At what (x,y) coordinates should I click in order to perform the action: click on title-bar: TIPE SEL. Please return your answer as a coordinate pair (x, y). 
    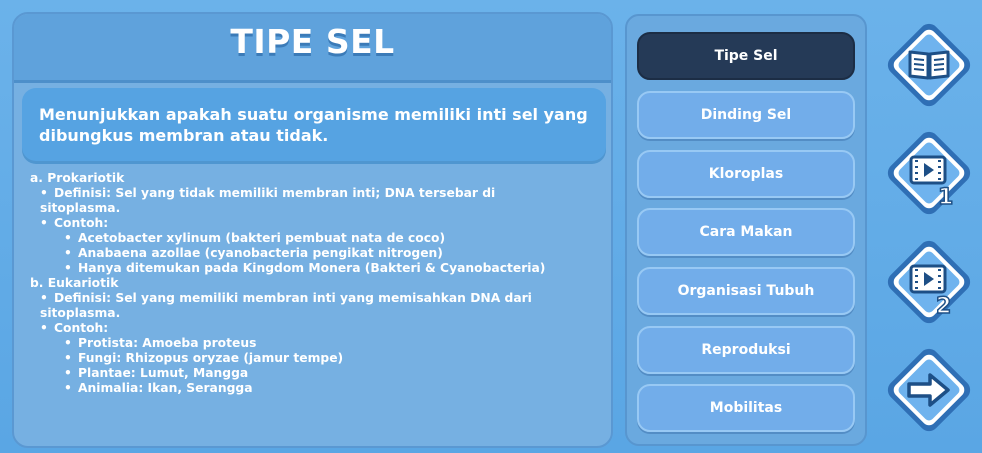
    Looking at the image, I should click on (312, 48).